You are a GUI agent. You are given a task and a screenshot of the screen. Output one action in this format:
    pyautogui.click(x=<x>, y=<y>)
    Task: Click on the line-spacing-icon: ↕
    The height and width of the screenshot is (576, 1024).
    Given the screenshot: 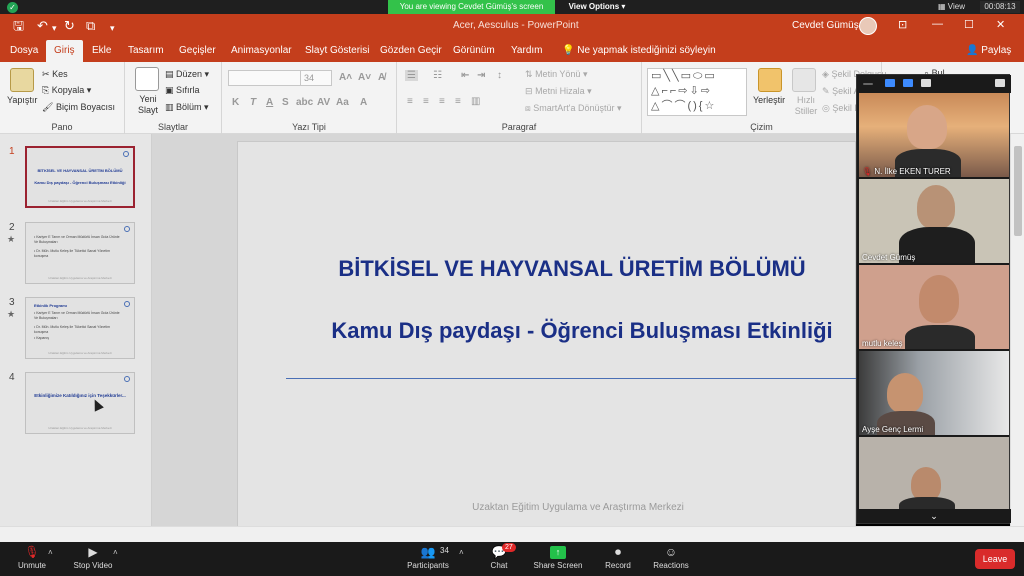 What is the action you would take?
    pyautogui.click(x=499, y=75)
    